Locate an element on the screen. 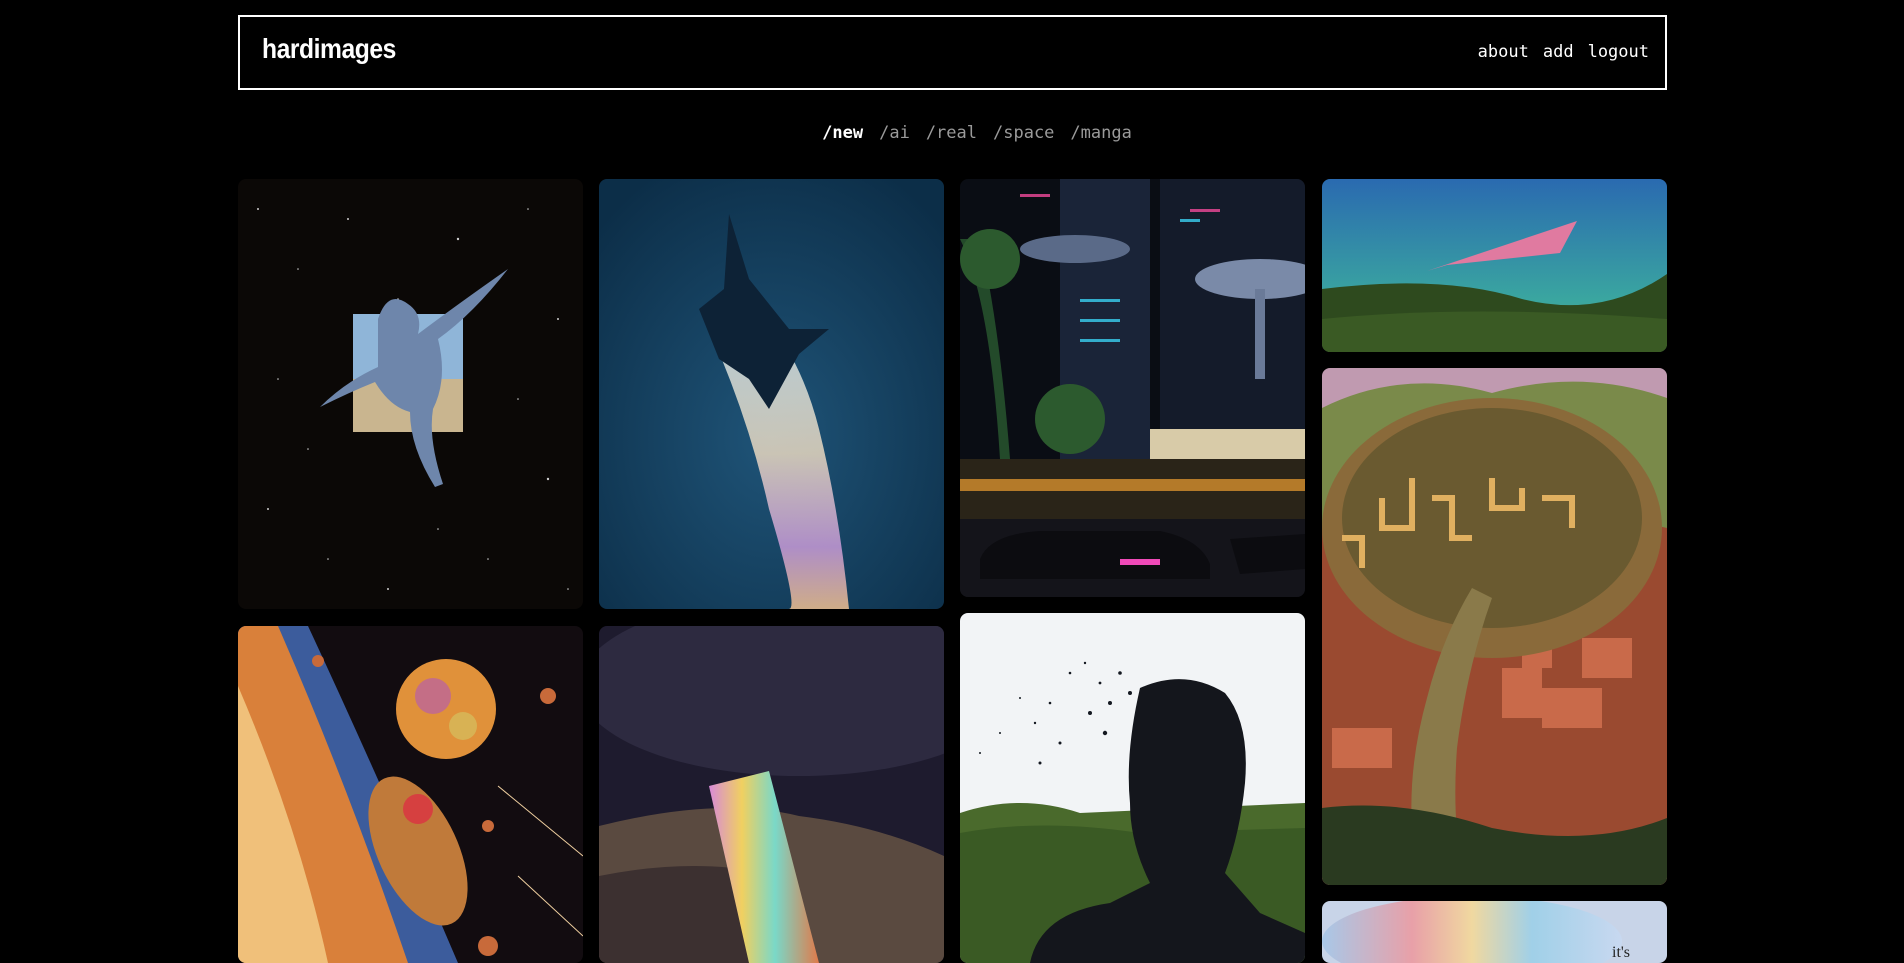  gallery-image-maze-tree is located at coordinates (1494, 626).